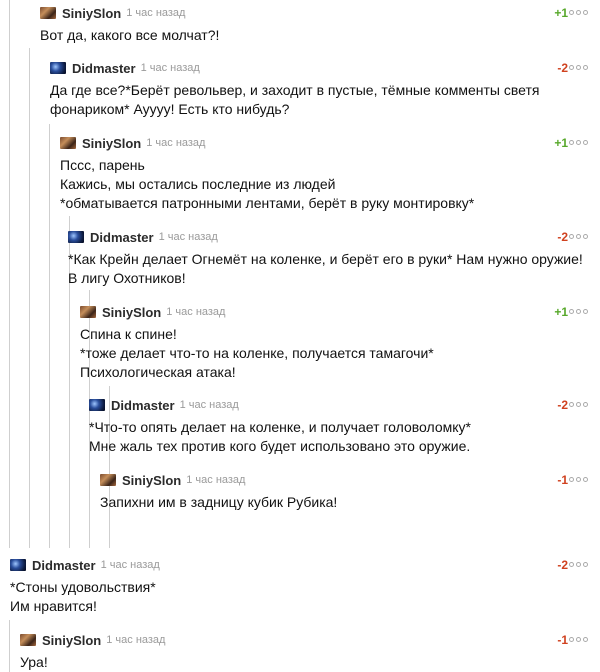 Image resolution: width=600 pixels, height=672 pixels. What do you see at coordinates (219, 502) in the screenshot?
I see `comment-text: Запихни им в задницу кубик Рубика!` at bounding box center [219, 502].